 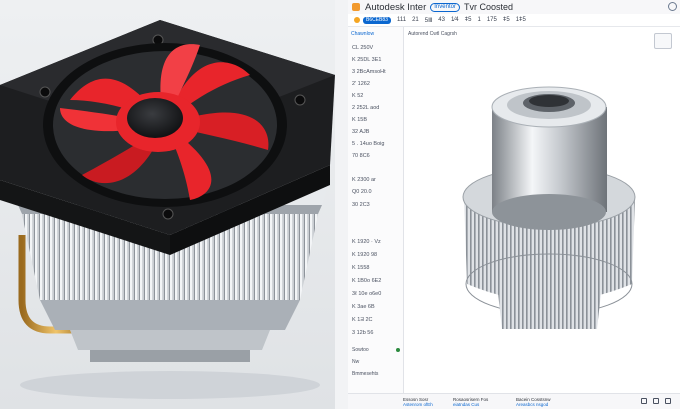 What do you see at coordinates (369, 72) in the screenshot?
I see `browser-item: 3 2BcAmsoHt` at bounding box center [369, 72].